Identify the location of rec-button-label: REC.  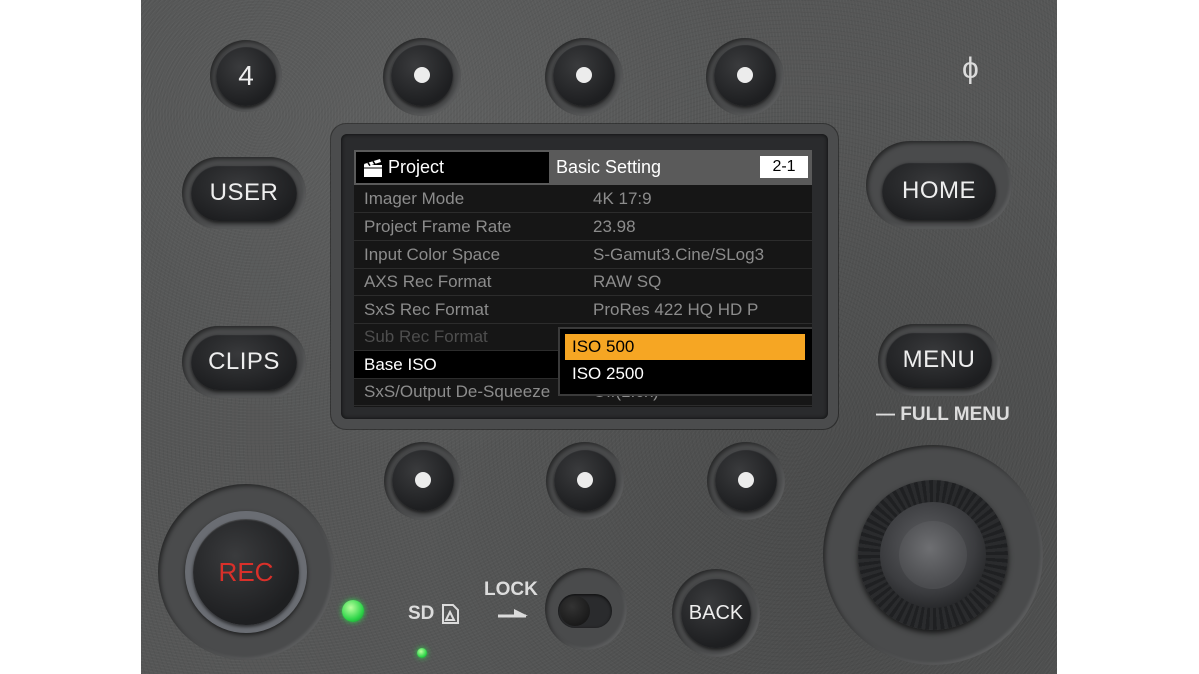
(246, 571).